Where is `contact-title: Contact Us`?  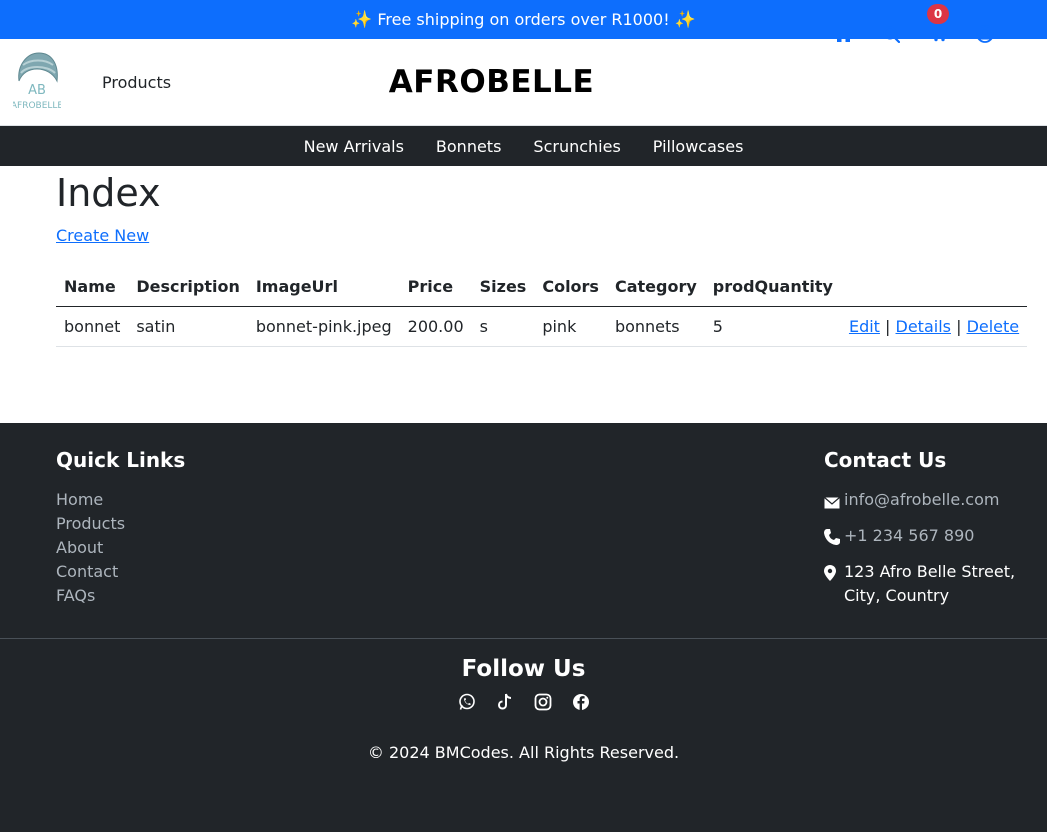 contact-title: Contact Us is located at coordinates (885, 460).